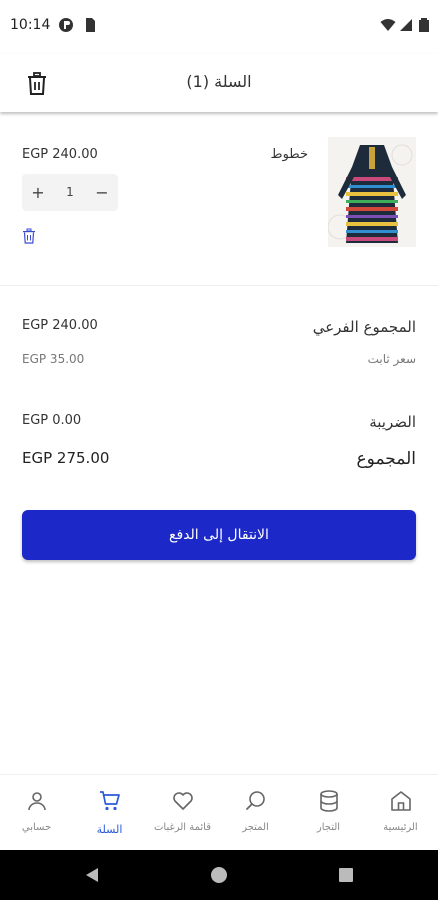  What do you see at coordinates (183, 801) in the screenshot?
I see `heart-icon` at bounding box center [183, 801].